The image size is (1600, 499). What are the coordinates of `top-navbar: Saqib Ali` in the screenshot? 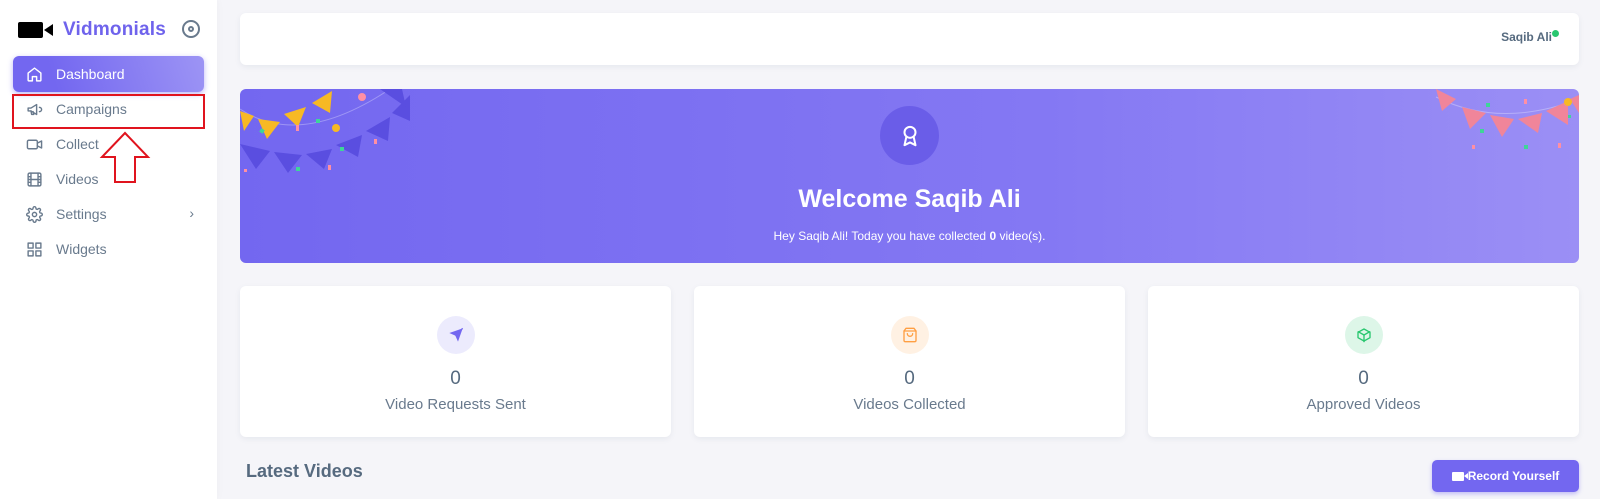 It's located at (909, 39).